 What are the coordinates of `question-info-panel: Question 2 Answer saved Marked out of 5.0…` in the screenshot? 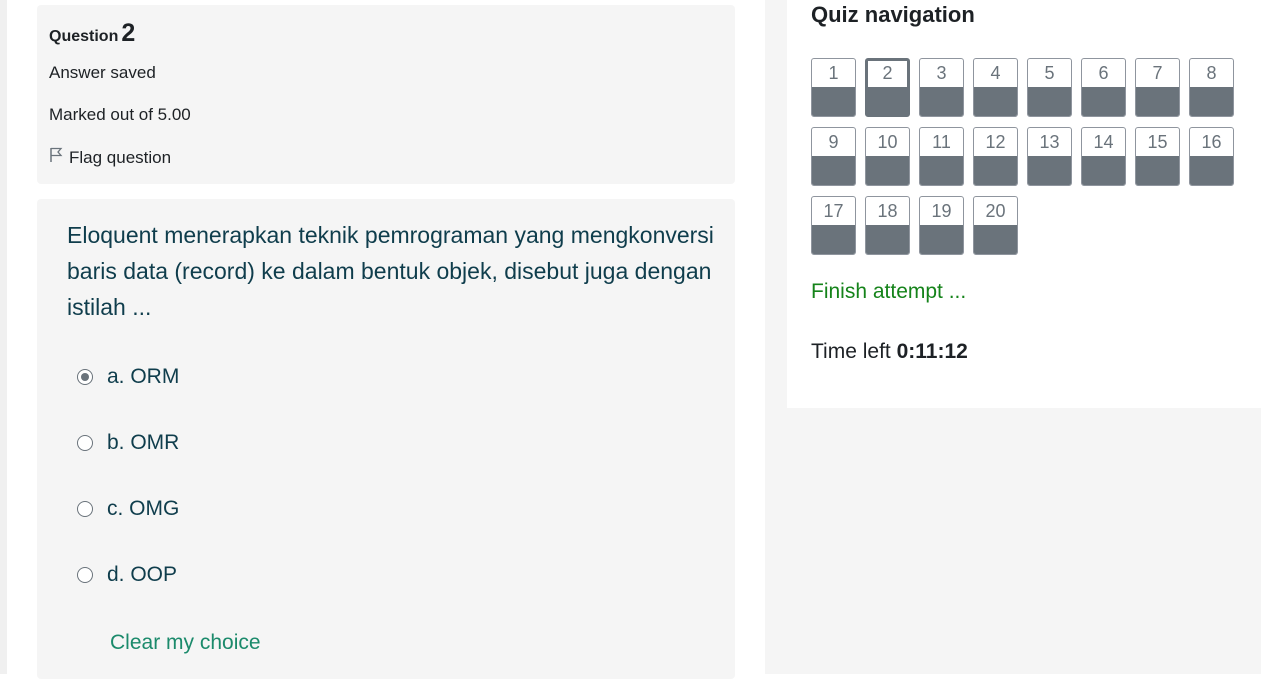 It's located at (386, 94).